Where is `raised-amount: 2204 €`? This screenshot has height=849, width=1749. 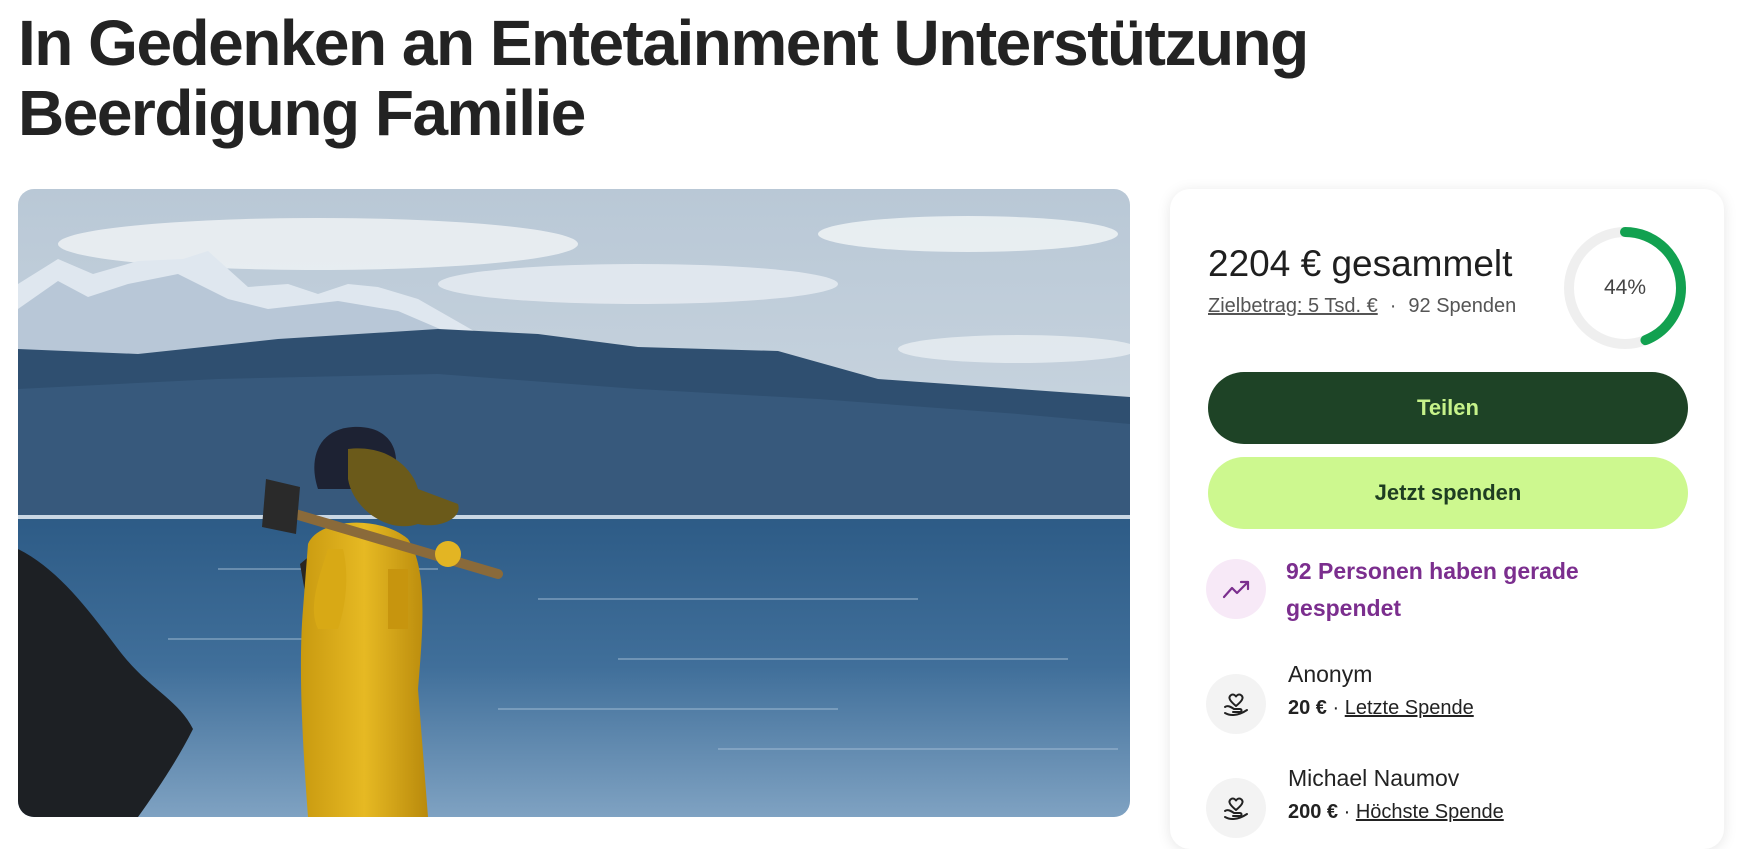 raised-amount: 2204 € is located at coordinates (1265, 263).